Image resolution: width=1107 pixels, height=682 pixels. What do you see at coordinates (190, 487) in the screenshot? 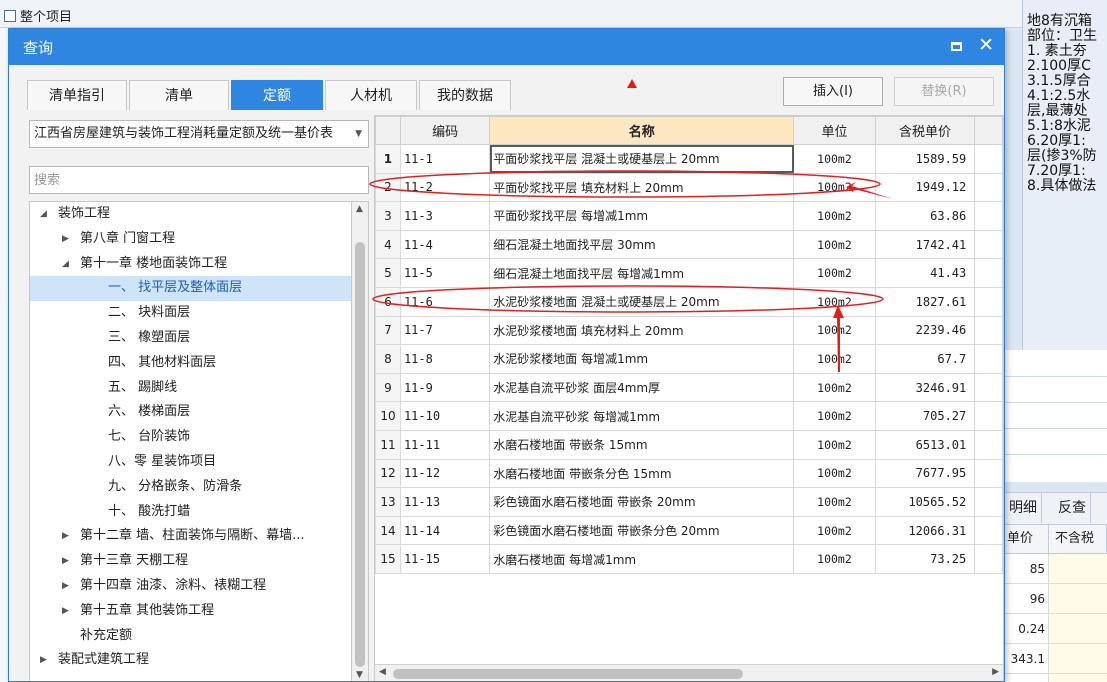
I see `tree-node: 九、 分格嵌条、防滑条` at bounding box center [190, 487].